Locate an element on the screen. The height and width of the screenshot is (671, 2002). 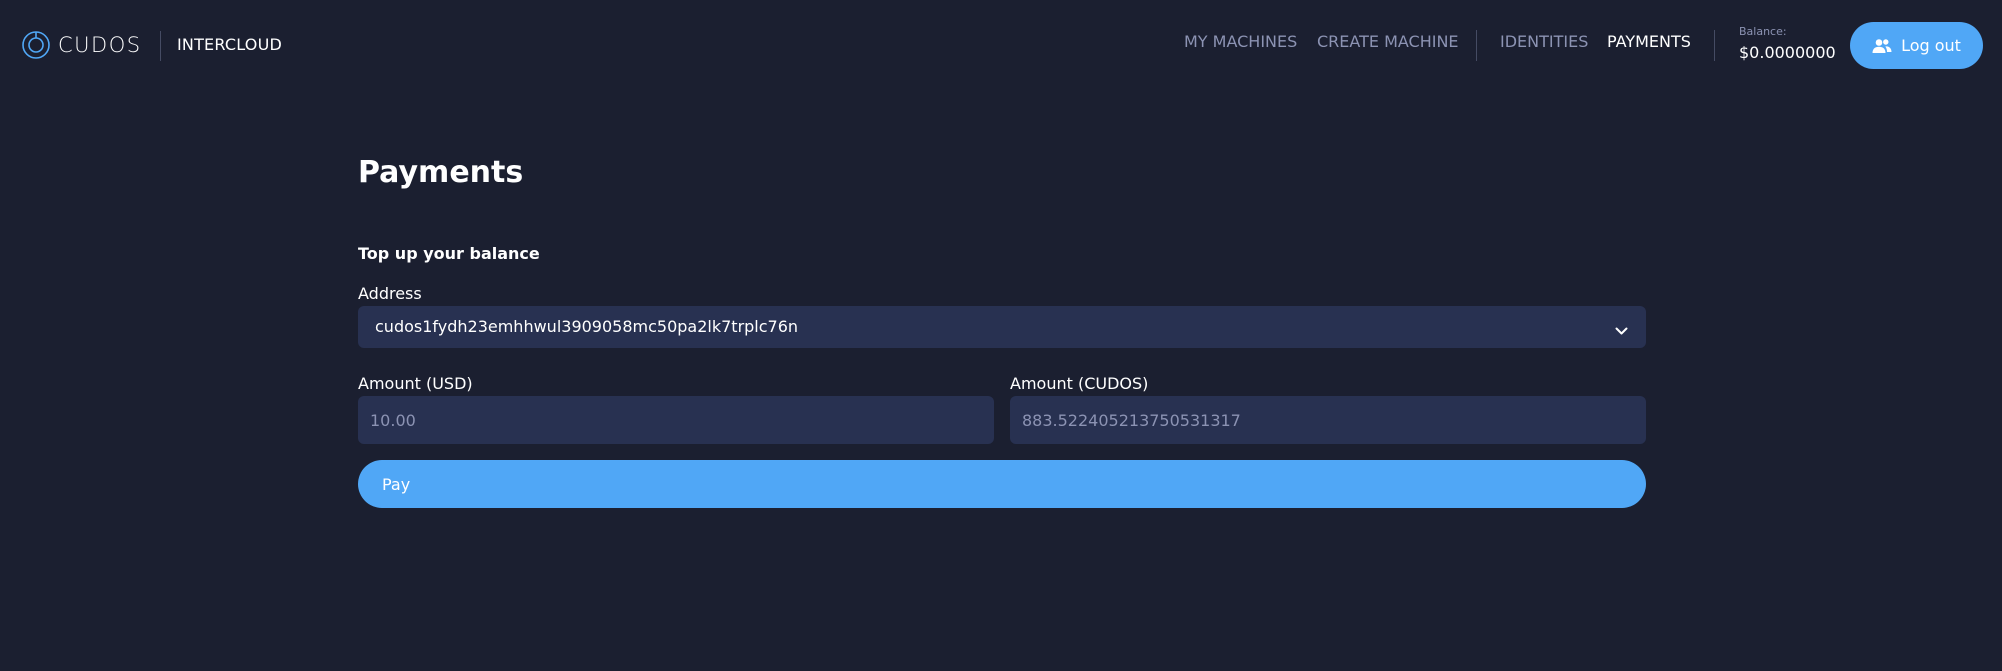
amount-cudos-input is located at coordinates (1328, 420).